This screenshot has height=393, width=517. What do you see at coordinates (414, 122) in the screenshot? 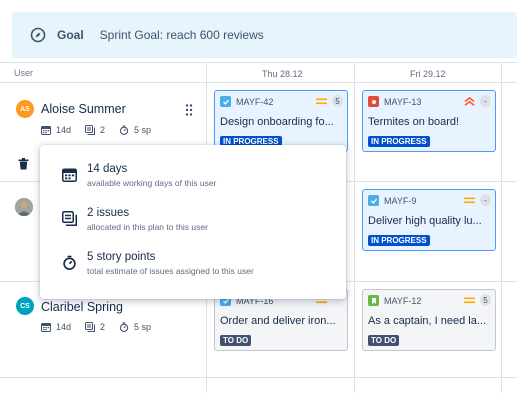
I see `issue-title: Termites on board!` at bounding box center [414, 122].